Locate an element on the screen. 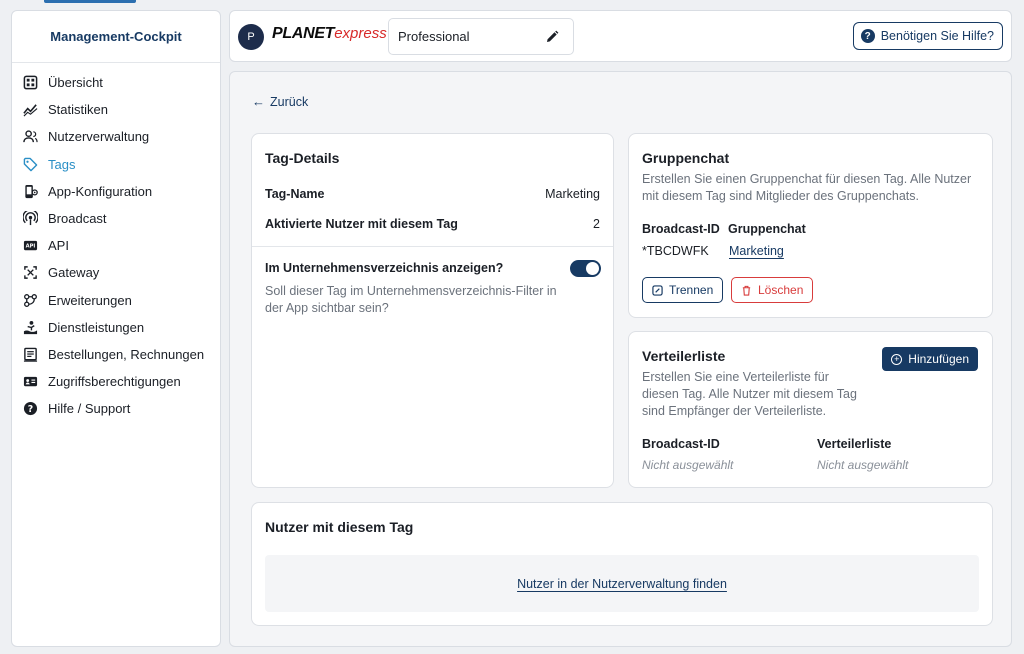  disconnect-label: Trennen is located at coordinates (691, 290).